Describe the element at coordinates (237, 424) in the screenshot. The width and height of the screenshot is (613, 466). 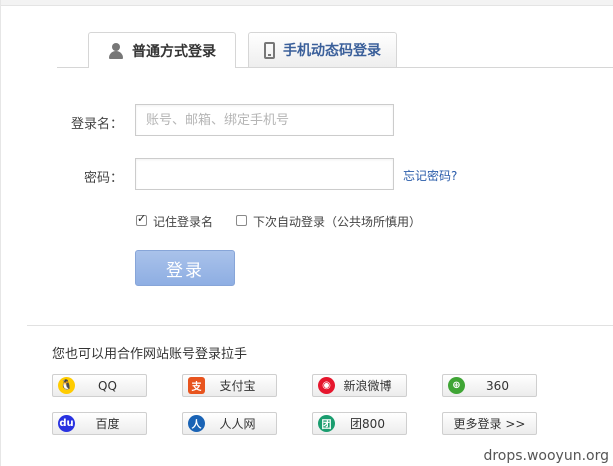
I see `renren-login-label: 人人网` at that location.